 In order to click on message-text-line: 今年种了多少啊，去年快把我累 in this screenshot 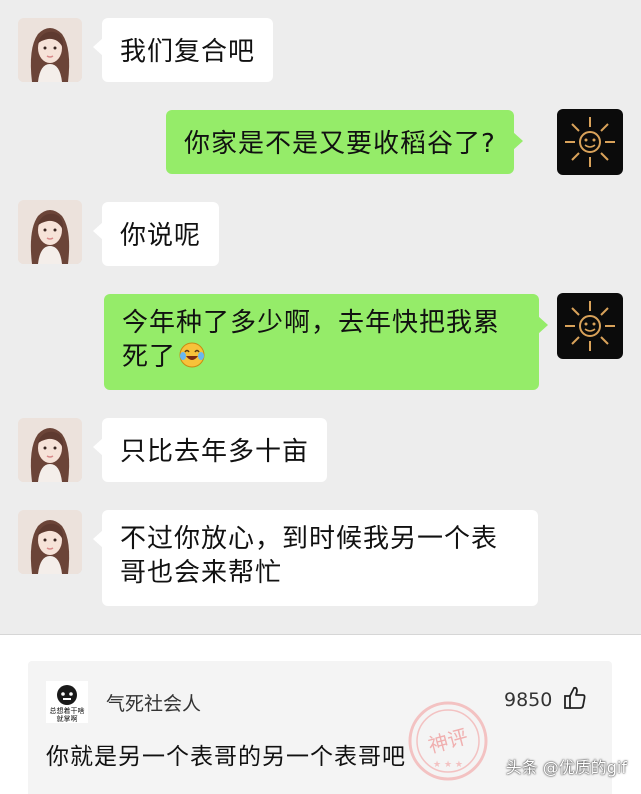, I will do `click(311, 323)`.